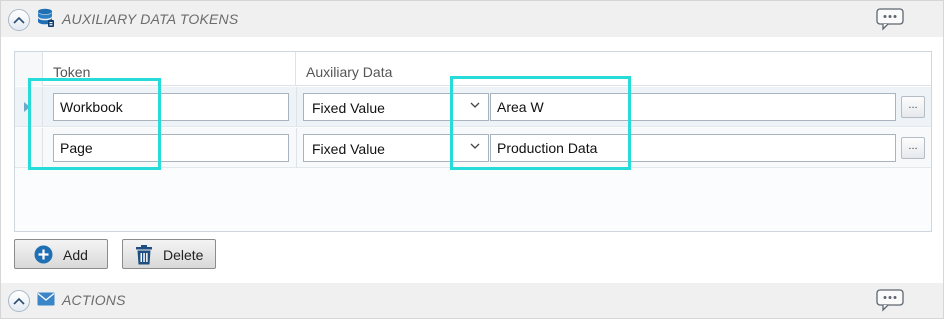 The height and width of the screenshot is (319, 944). What do you see at coordinates (94, 300) in the screenshot?
I see `actions-section-title: ACTIONS` at bounding box center [94, 300].